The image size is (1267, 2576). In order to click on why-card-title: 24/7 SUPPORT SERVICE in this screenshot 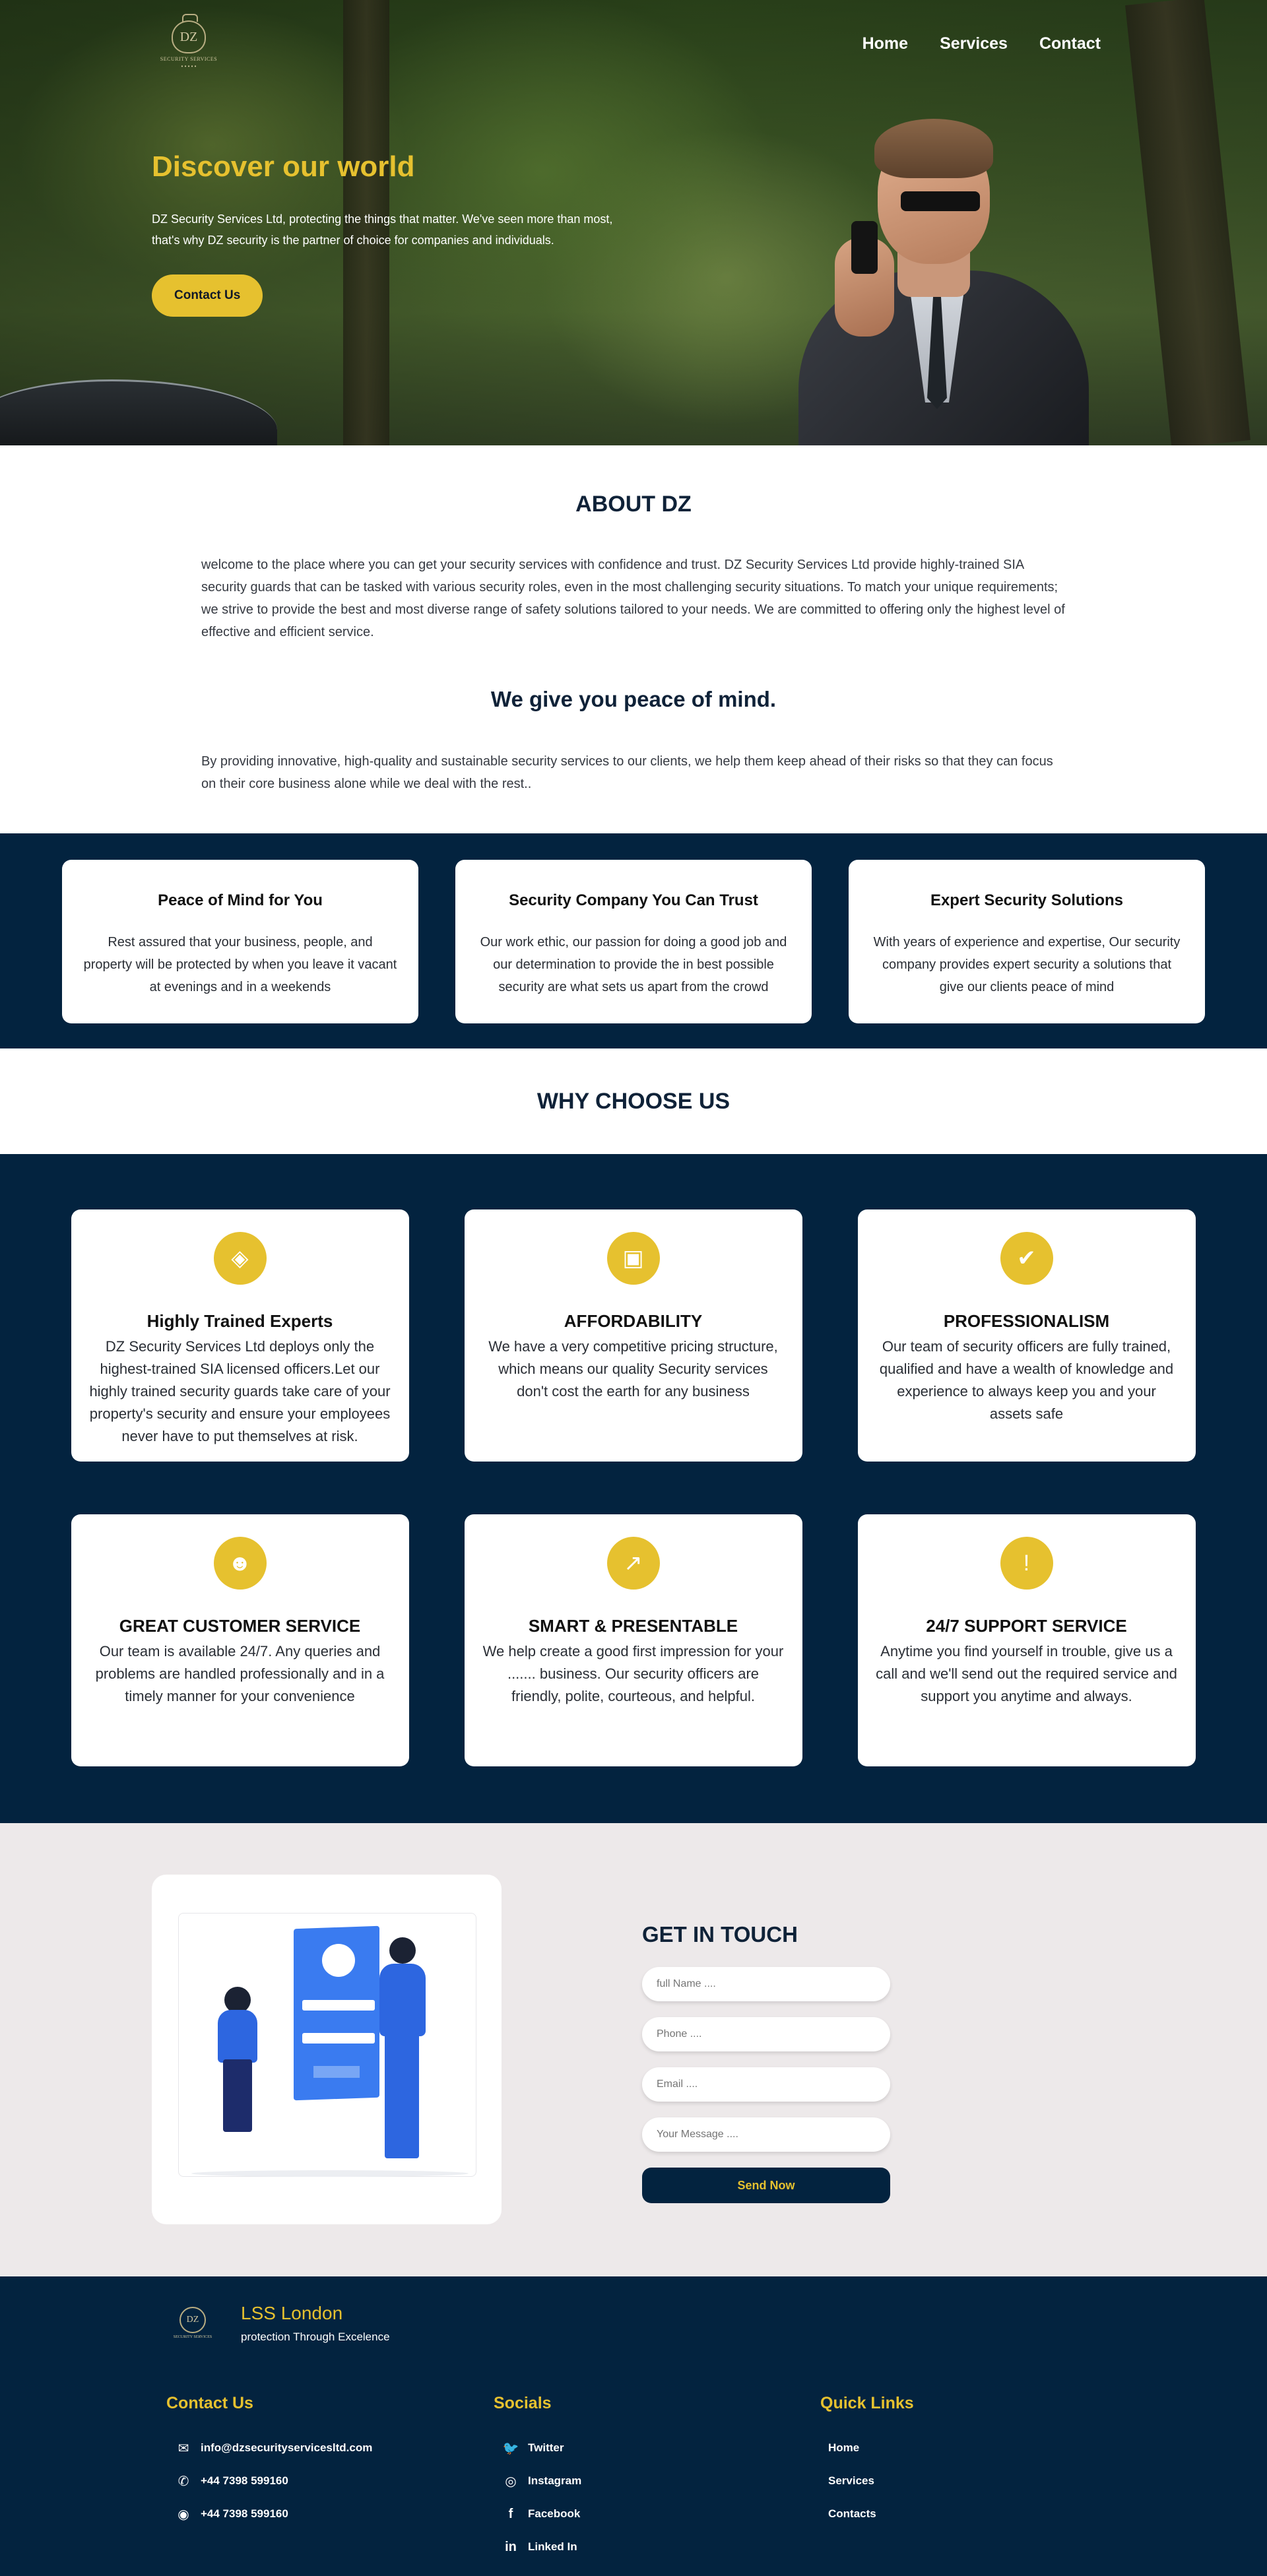, I will do `click(1026, 1626)`.